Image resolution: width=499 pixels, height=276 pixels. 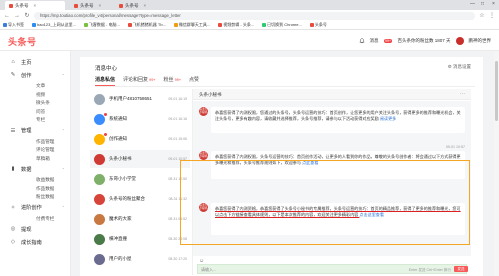 What do you see at coordinates (35, 229) in the screenshot?
I see `sidebar-section-withdraw: ◎ 提现` at bounding box center [35, 229].